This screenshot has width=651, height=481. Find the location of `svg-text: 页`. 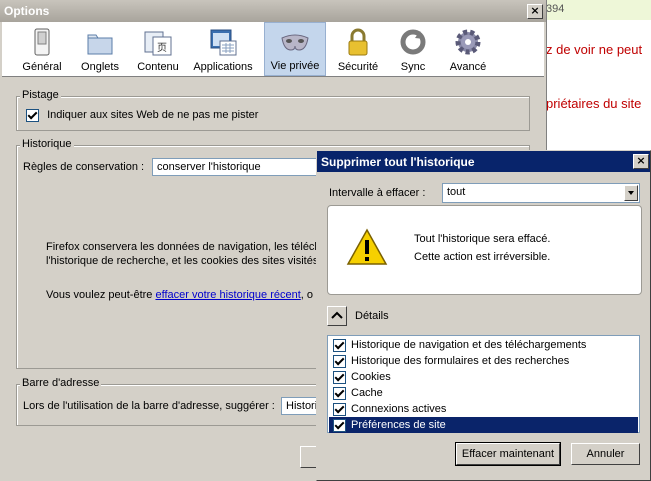

svg-text: 页 is located at coordinates (162, 48).